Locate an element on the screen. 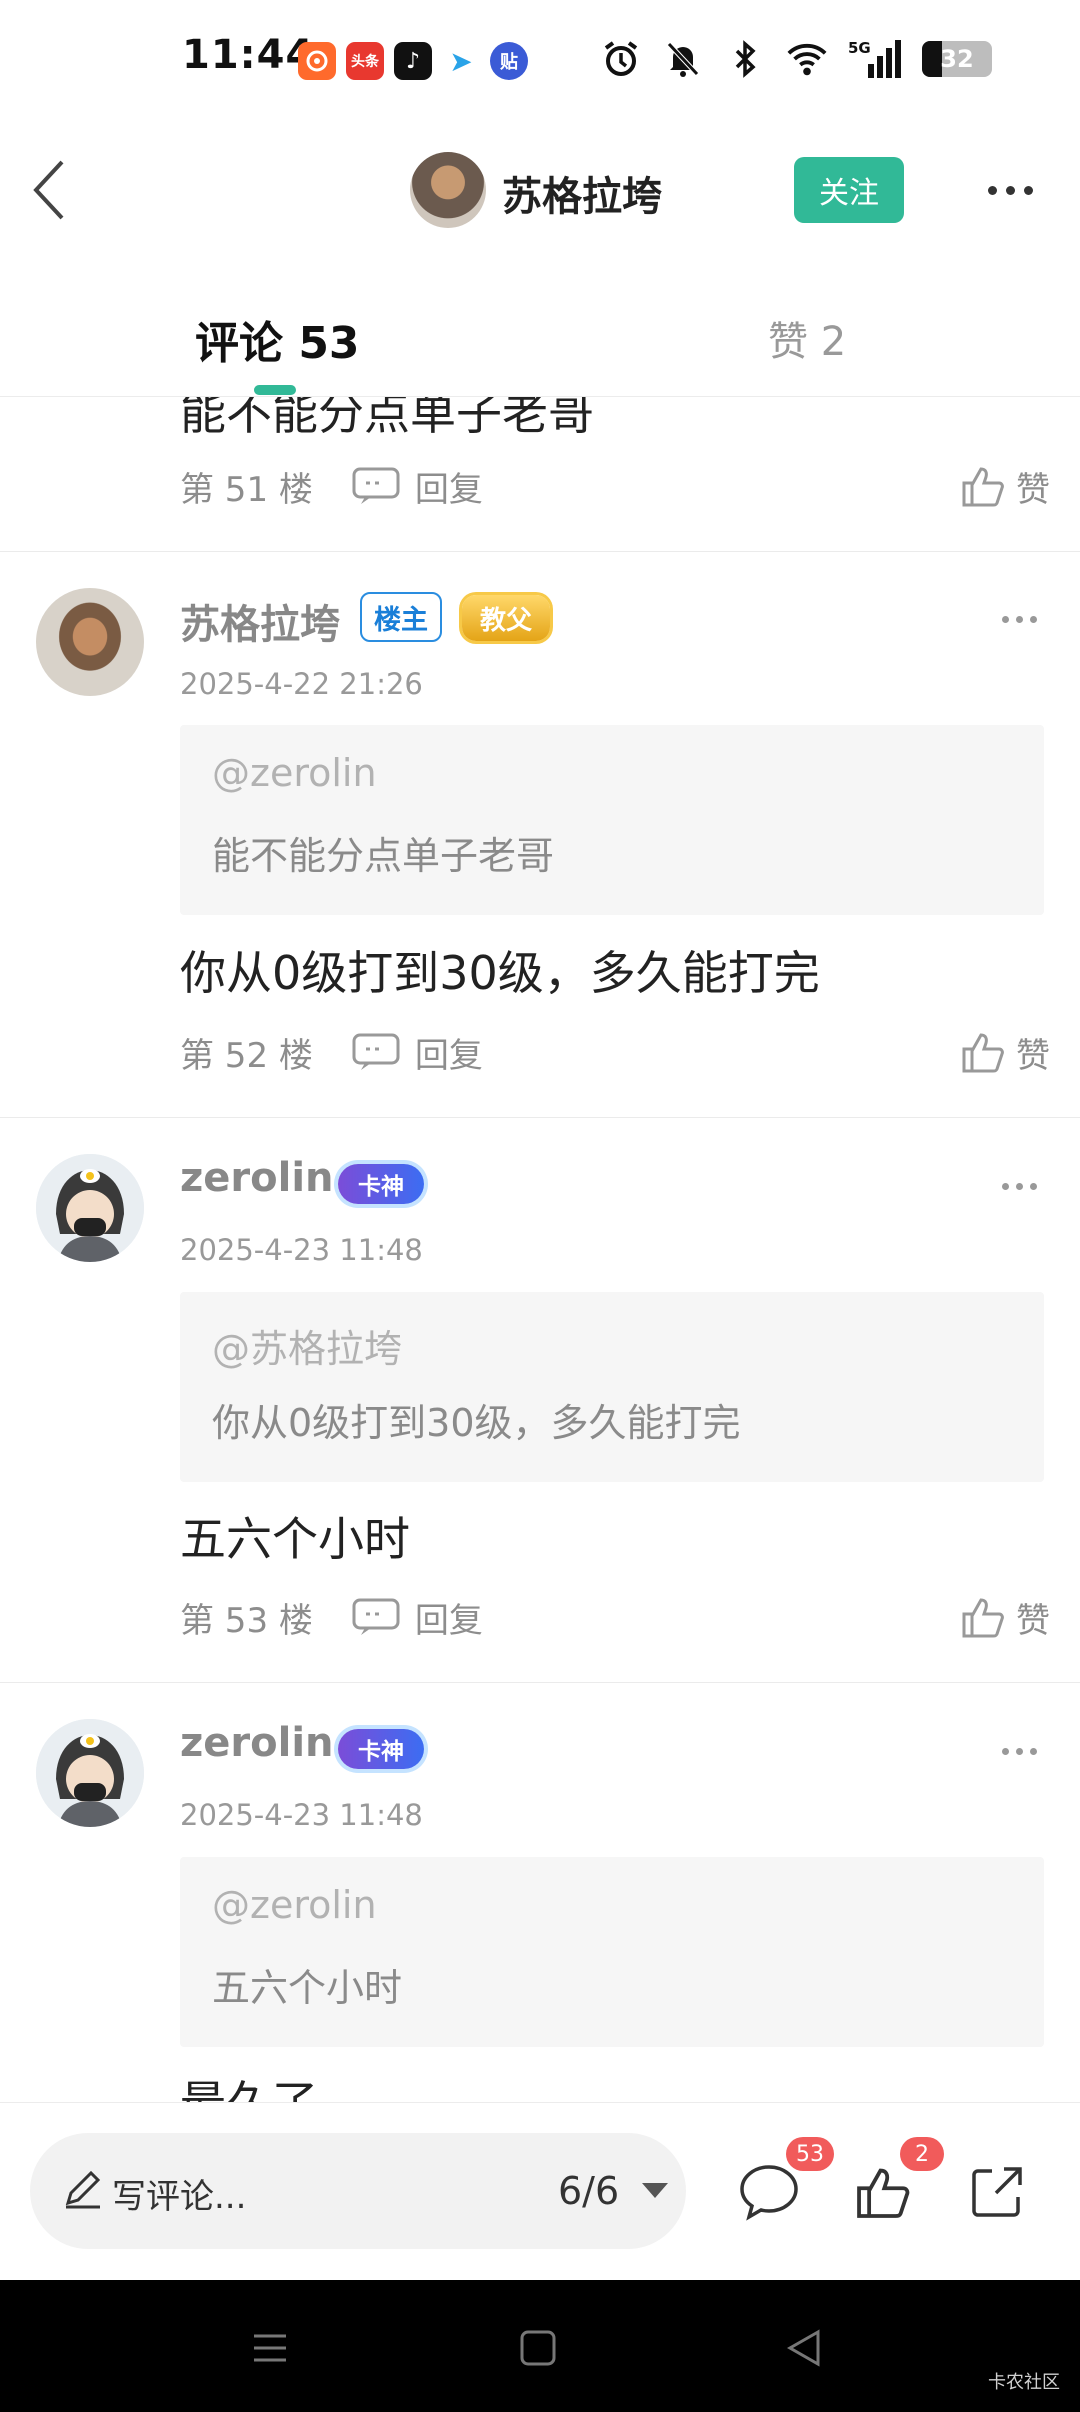  share-button is located at coordinates (997, 2192).